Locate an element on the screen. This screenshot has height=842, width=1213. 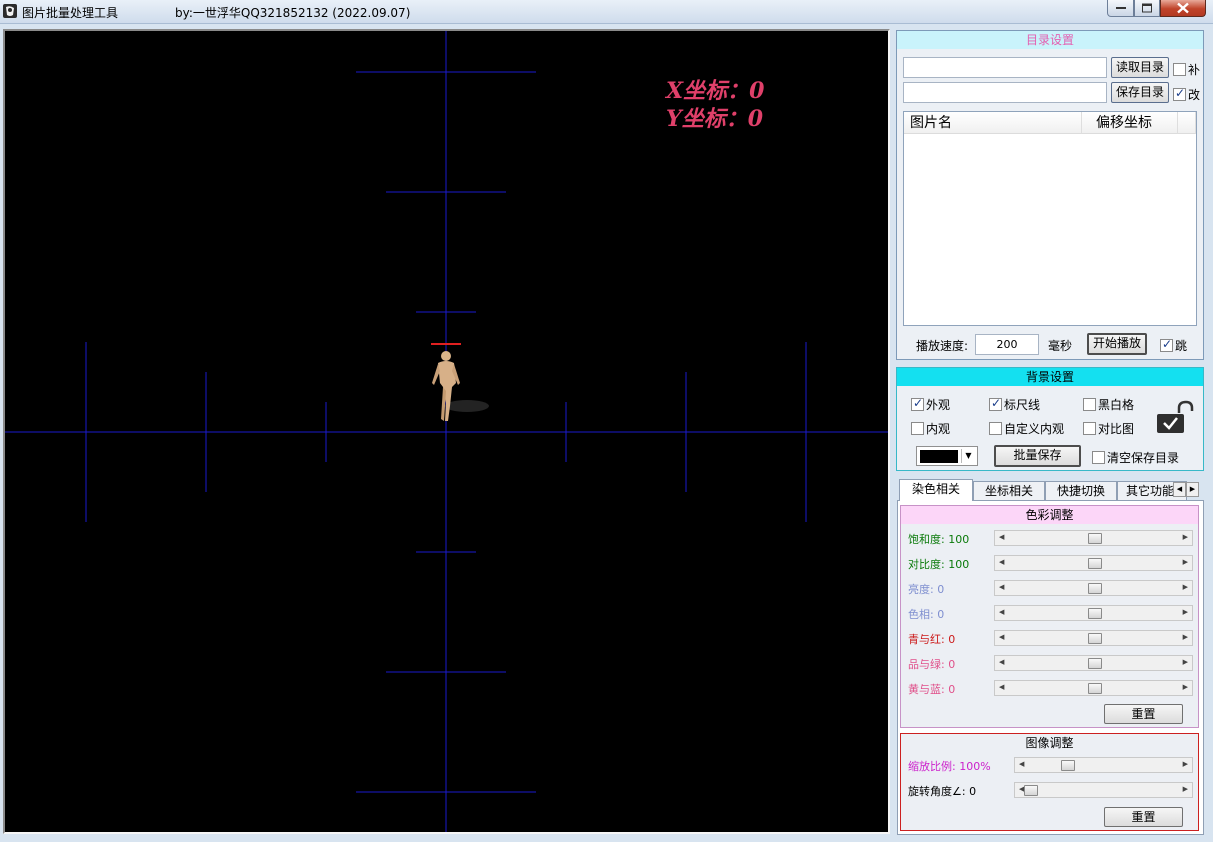
tab-scroll-buttons: ◀ ▶ is located at coordinates (1186, 489).